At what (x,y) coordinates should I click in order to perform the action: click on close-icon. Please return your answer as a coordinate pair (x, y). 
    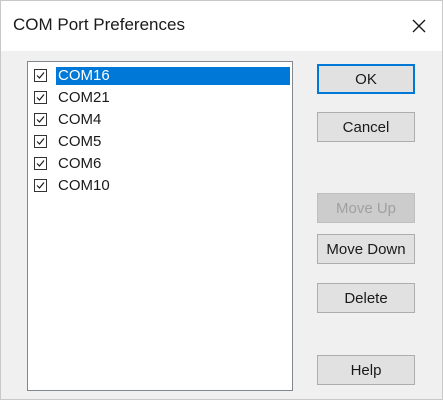
    Looking at the image, I should click on (419, 26).